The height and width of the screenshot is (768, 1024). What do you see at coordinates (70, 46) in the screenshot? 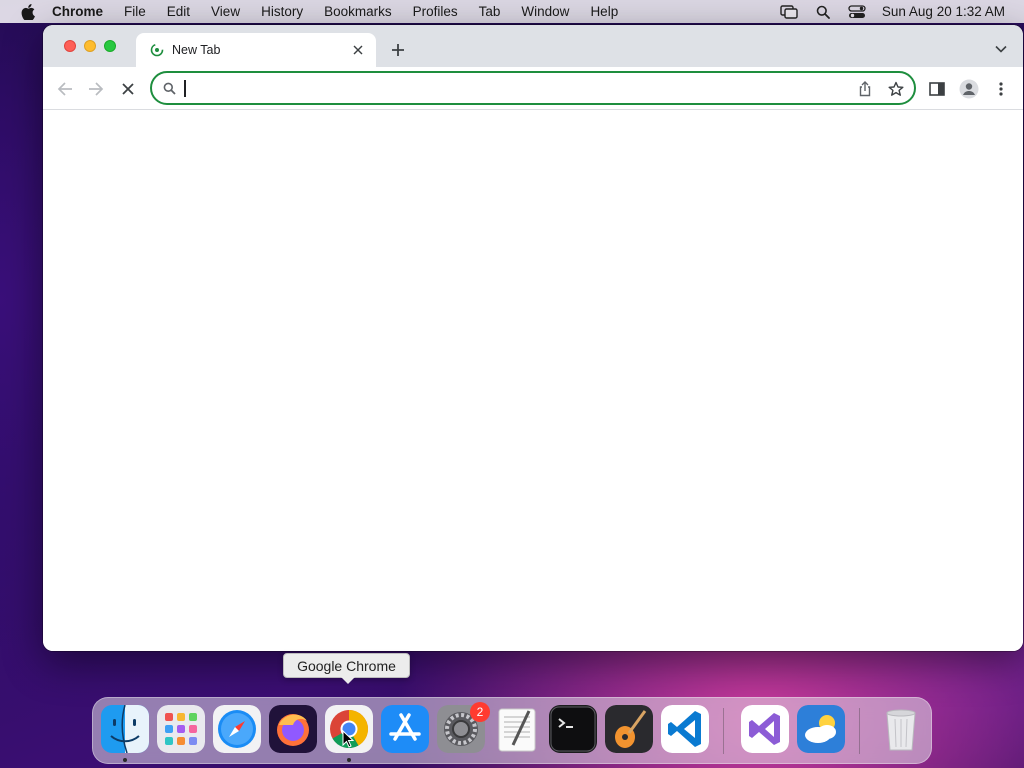
I see `window-close-button` at bounding box center [70, 46].